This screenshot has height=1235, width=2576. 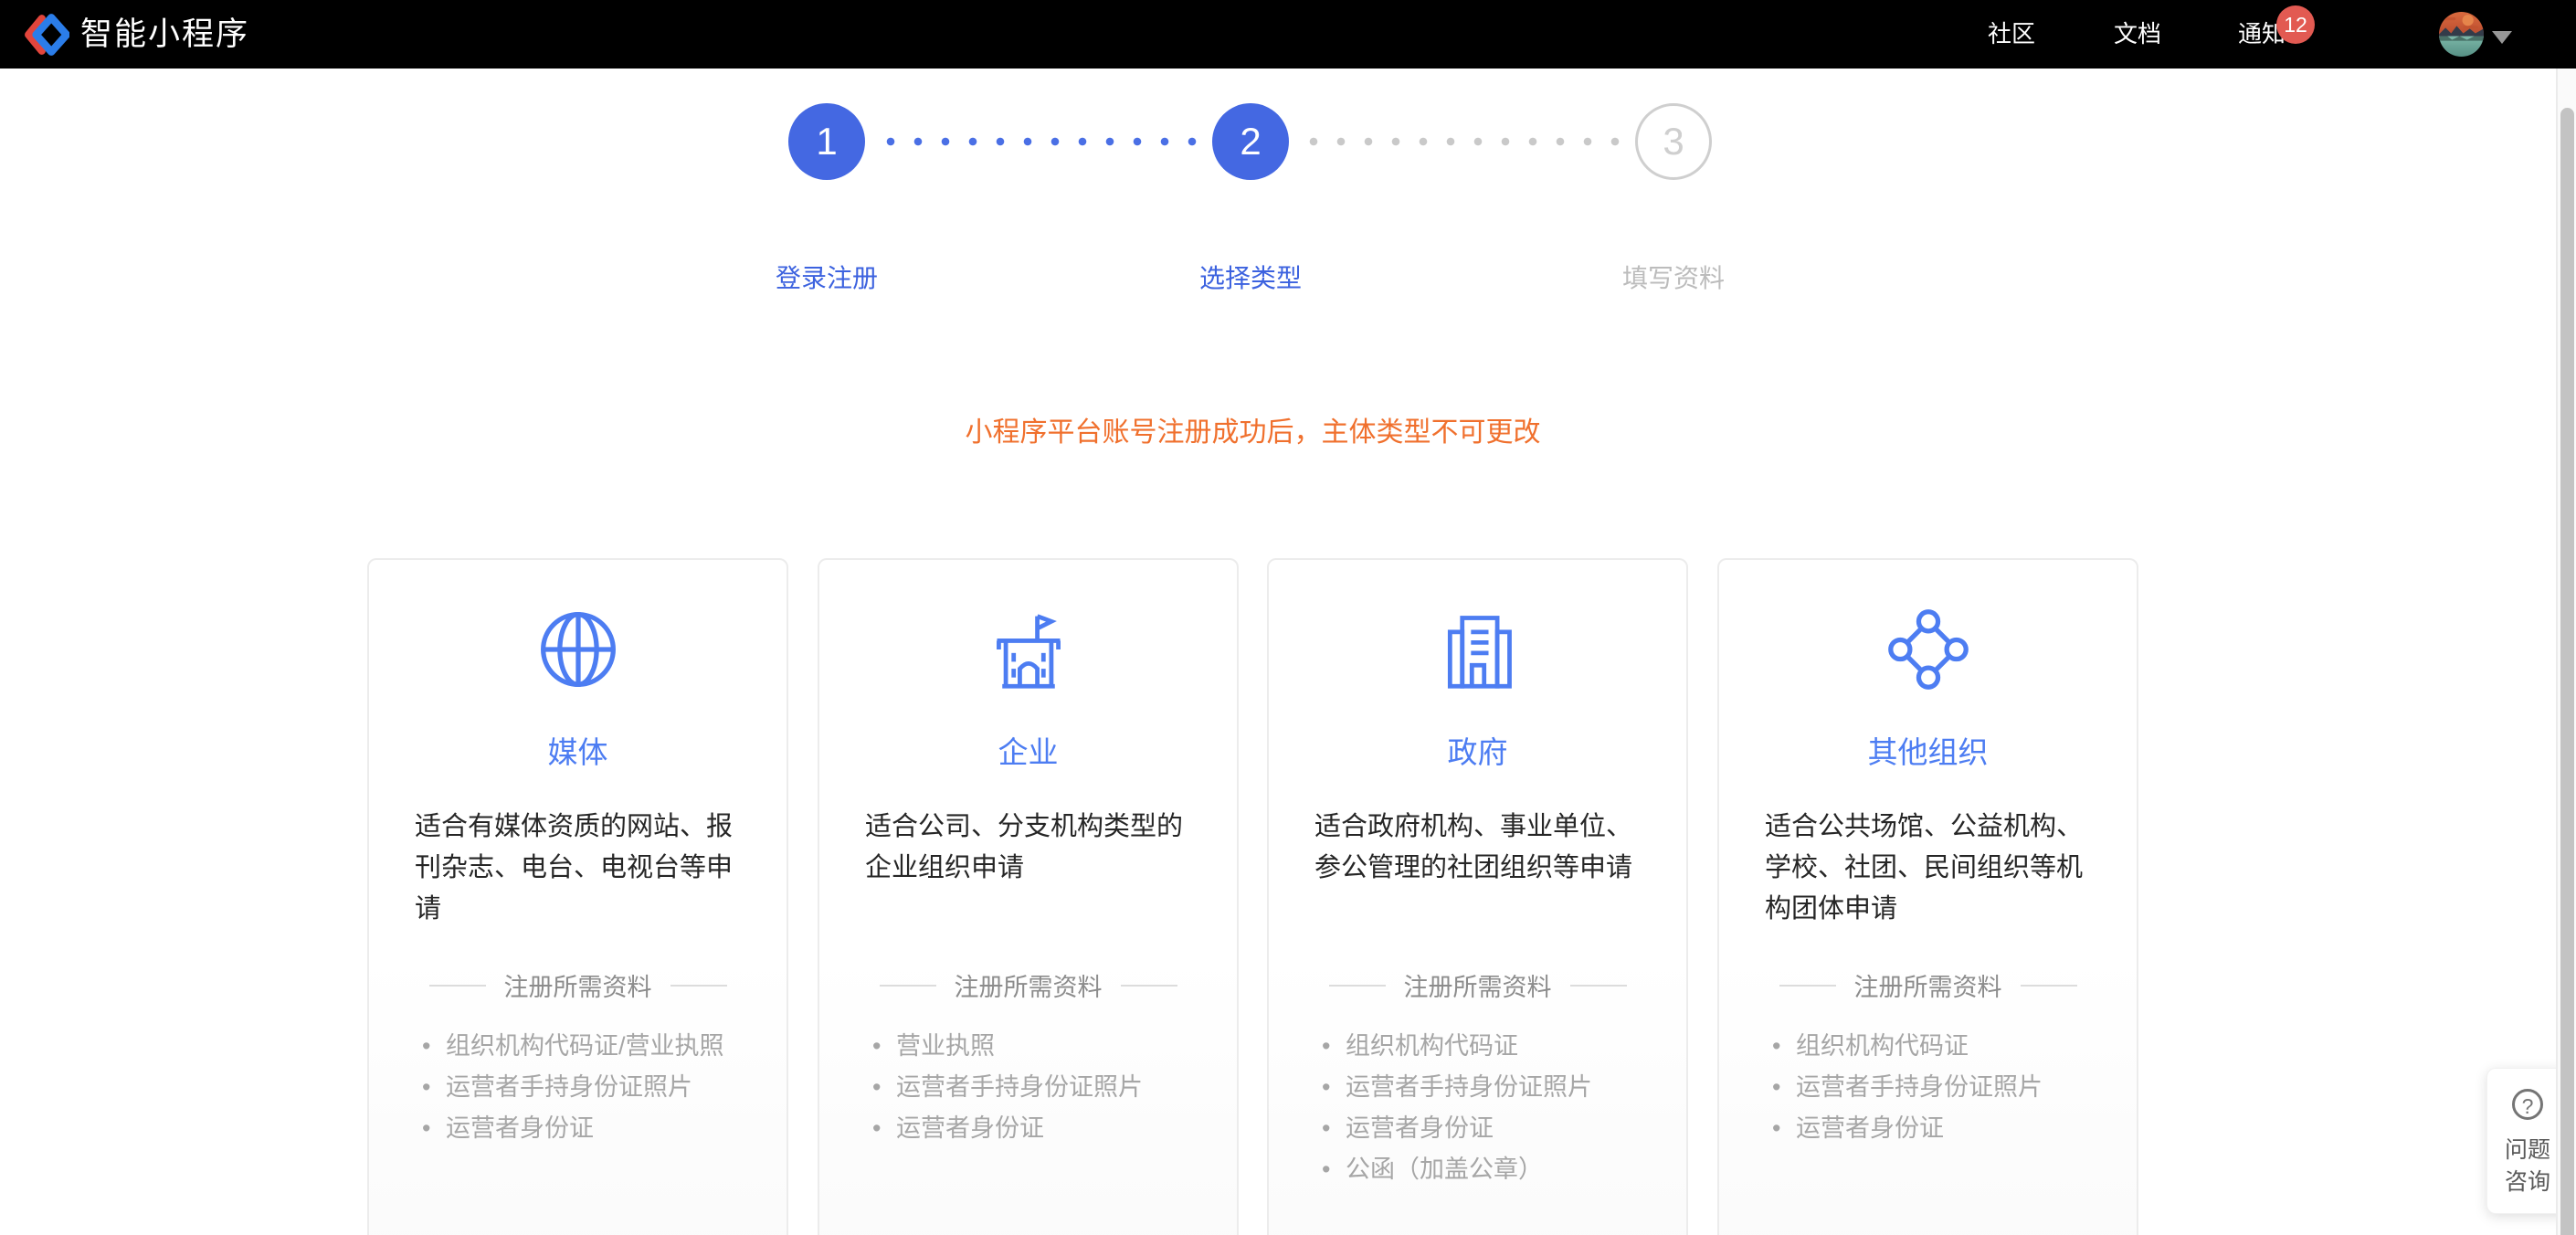 What do you see at coordinates (577, 752) in the screenshot?
I see `card-title: 媒体` at bounding box center [577, 752].